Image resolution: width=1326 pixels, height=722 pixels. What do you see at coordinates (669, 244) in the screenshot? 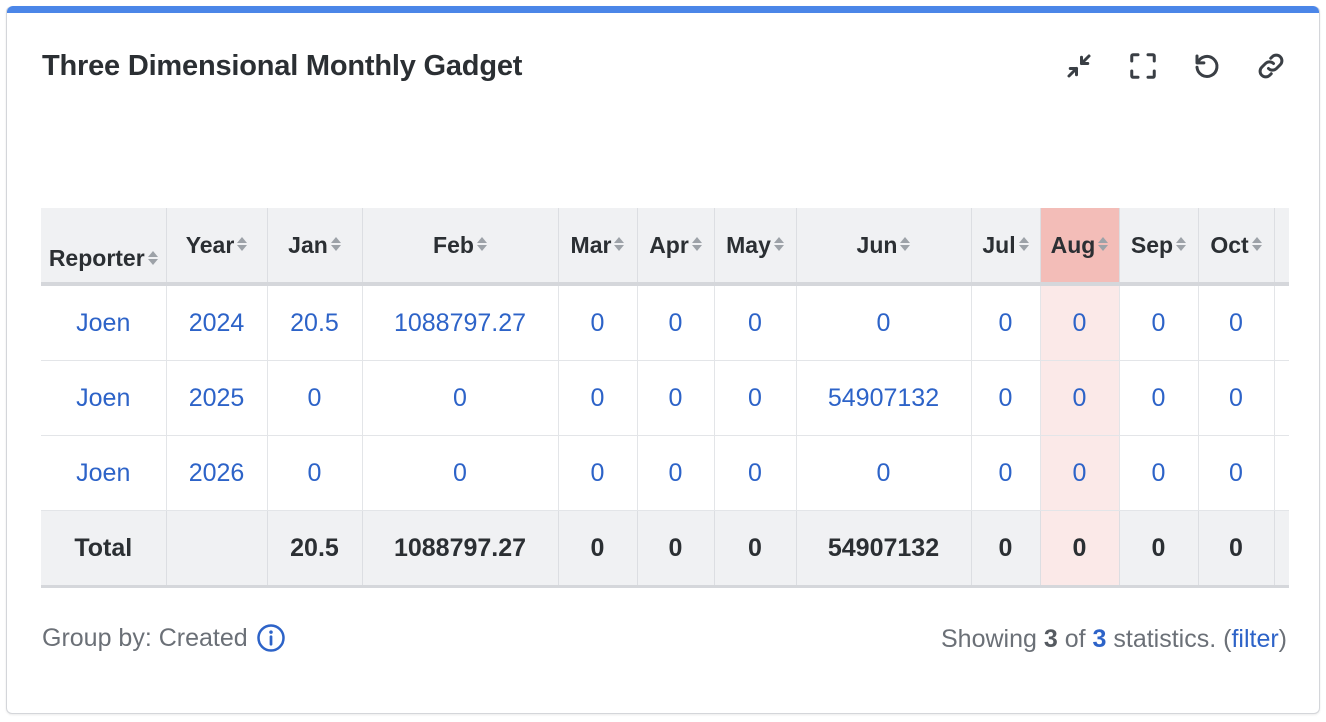
I see `column-header-label: Apr` at bounding box center [669, 244].